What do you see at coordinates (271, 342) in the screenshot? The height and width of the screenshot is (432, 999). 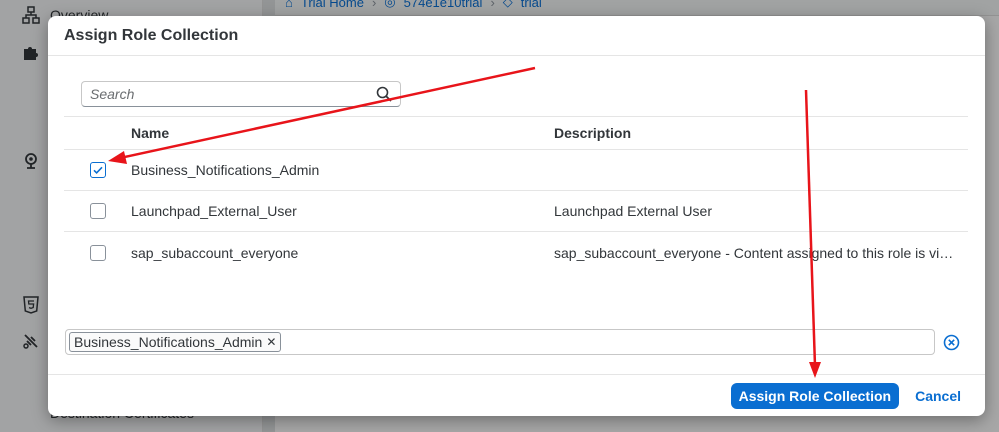 I see `remove-token-icon: ✕` at bounding box center [271, 342].